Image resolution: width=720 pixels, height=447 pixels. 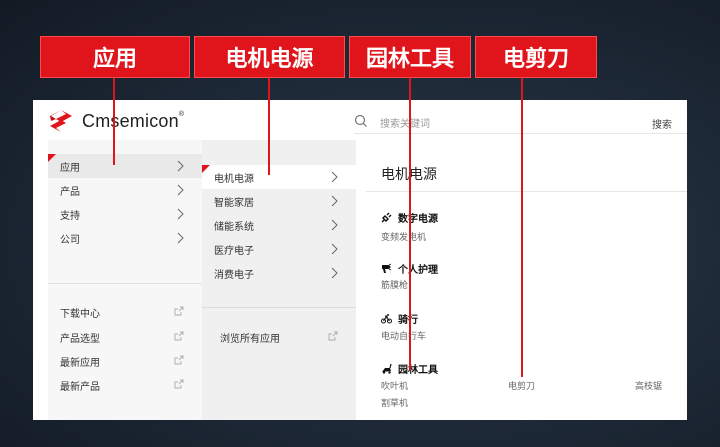 I want to click on link-browse-all-apps: 浏览所有应用, so click(x=279, y=337).